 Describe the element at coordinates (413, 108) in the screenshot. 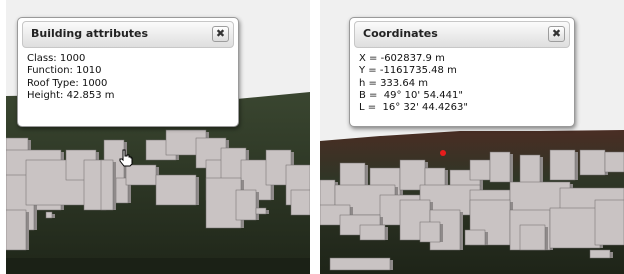

I see `coordinate-l: L = 16° 32' 44.4263"` at that location.